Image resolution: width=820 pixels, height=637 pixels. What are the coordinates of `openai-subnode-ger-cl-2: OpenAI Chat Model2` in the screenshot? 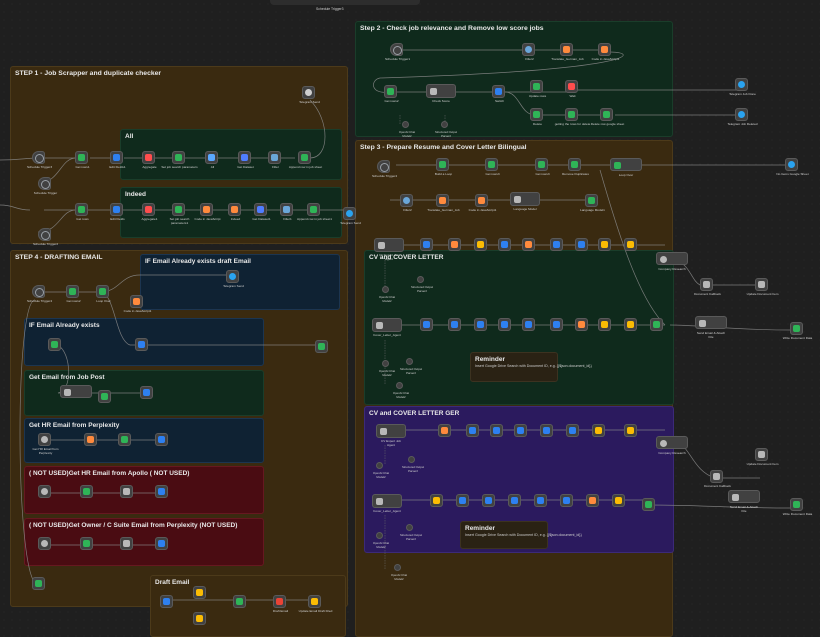 It's located at (399, 572).